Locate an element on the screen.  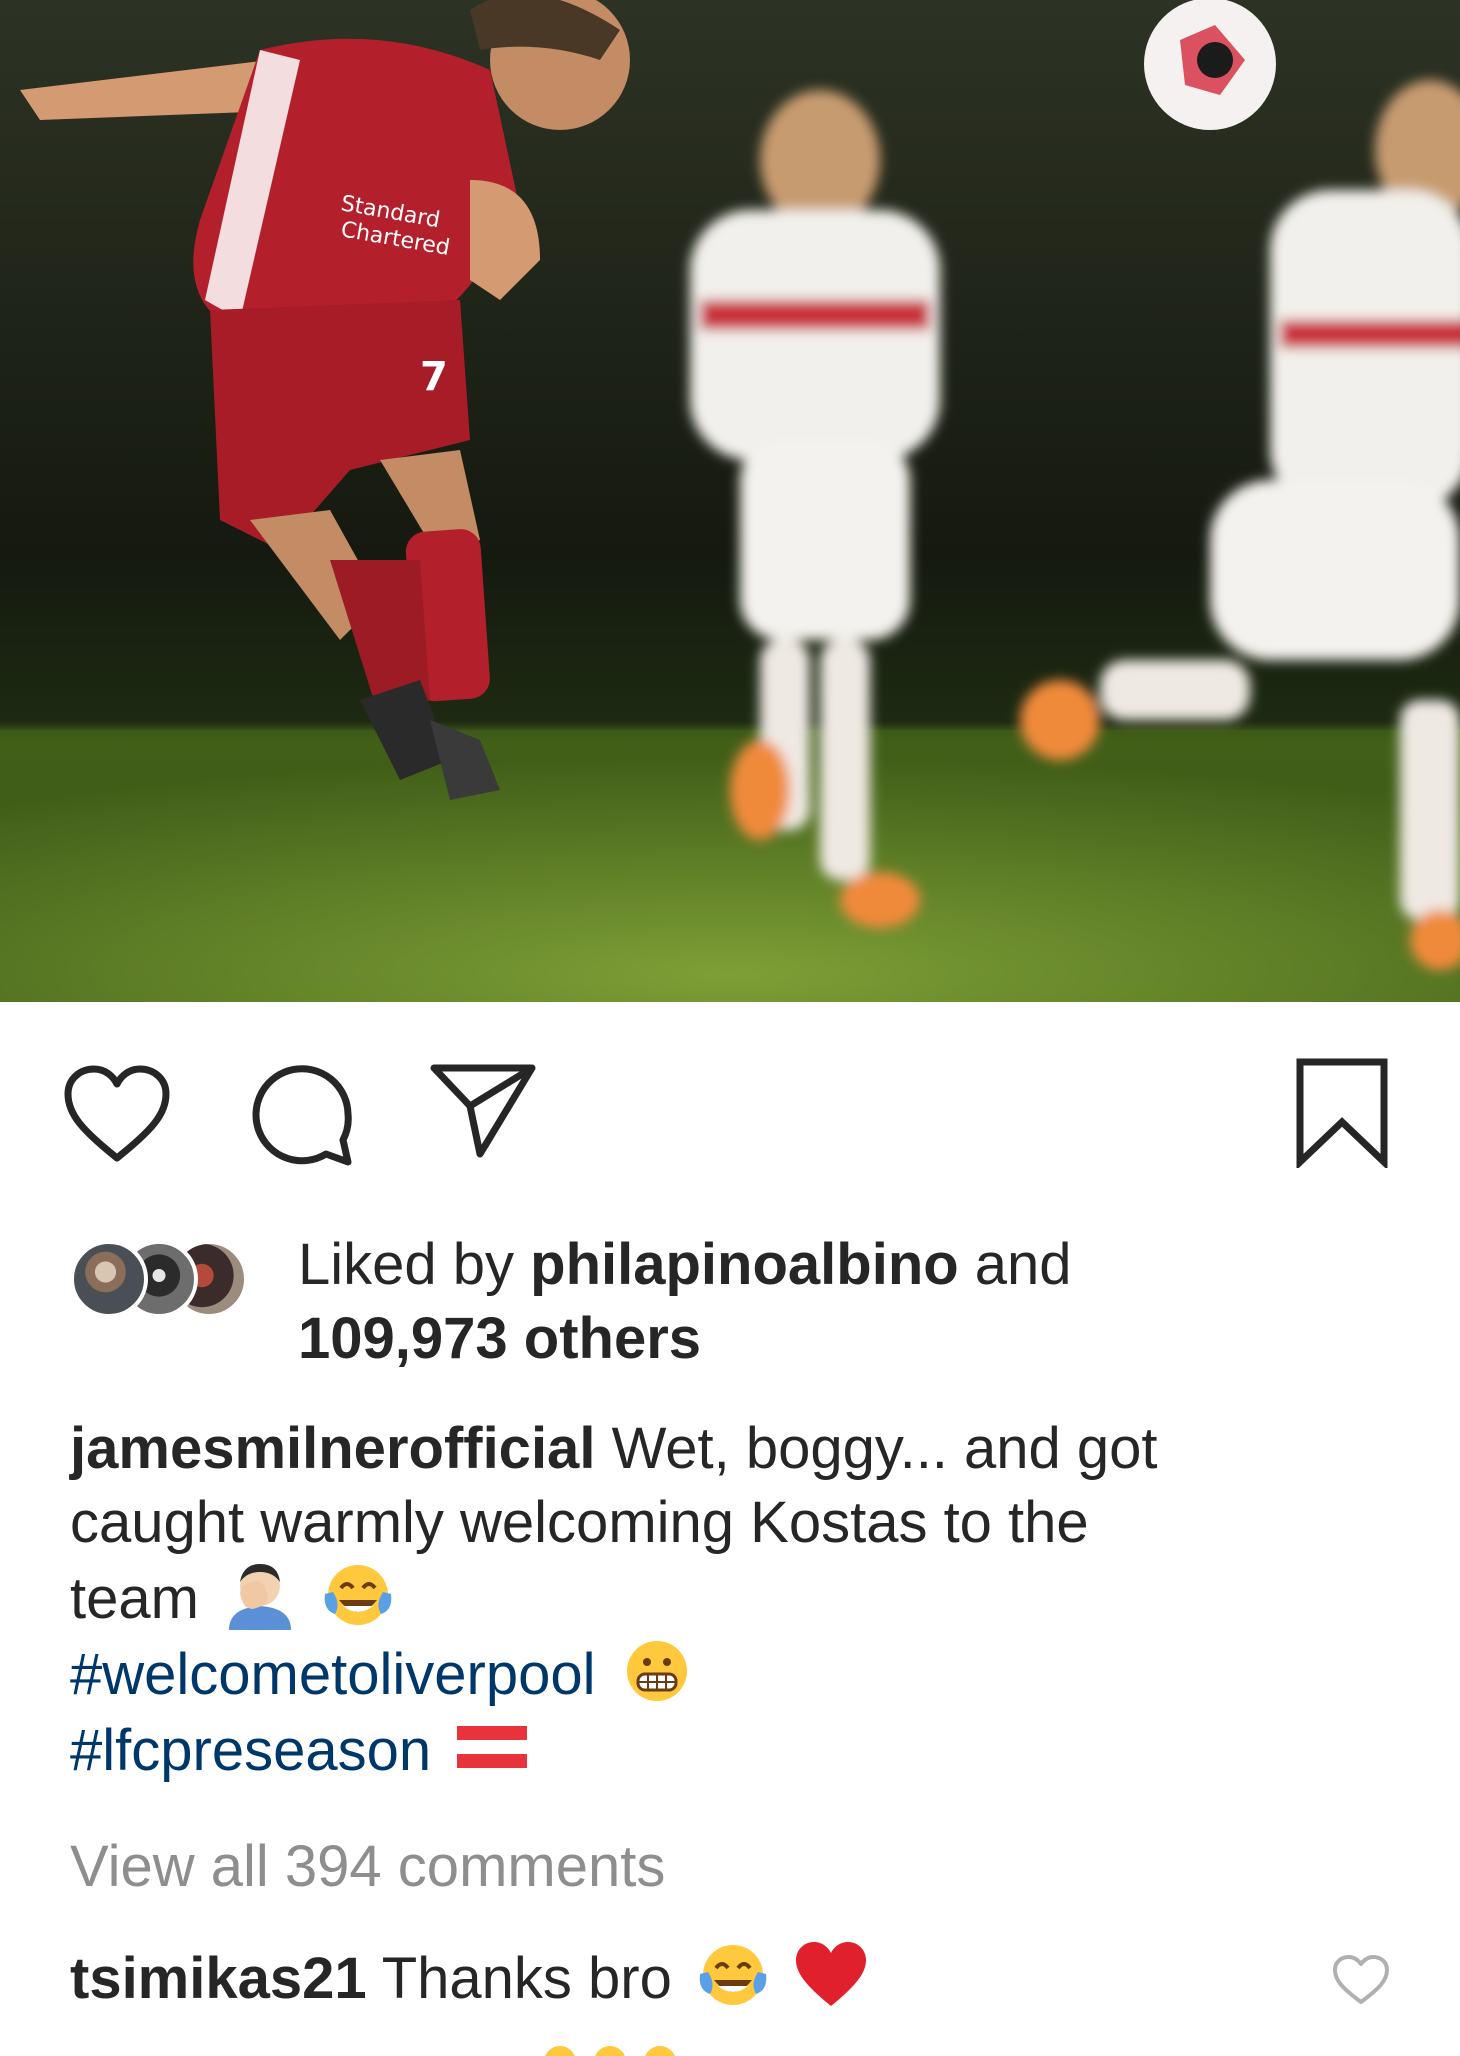
svg-text: 7 is located at coordinates (434, 377).